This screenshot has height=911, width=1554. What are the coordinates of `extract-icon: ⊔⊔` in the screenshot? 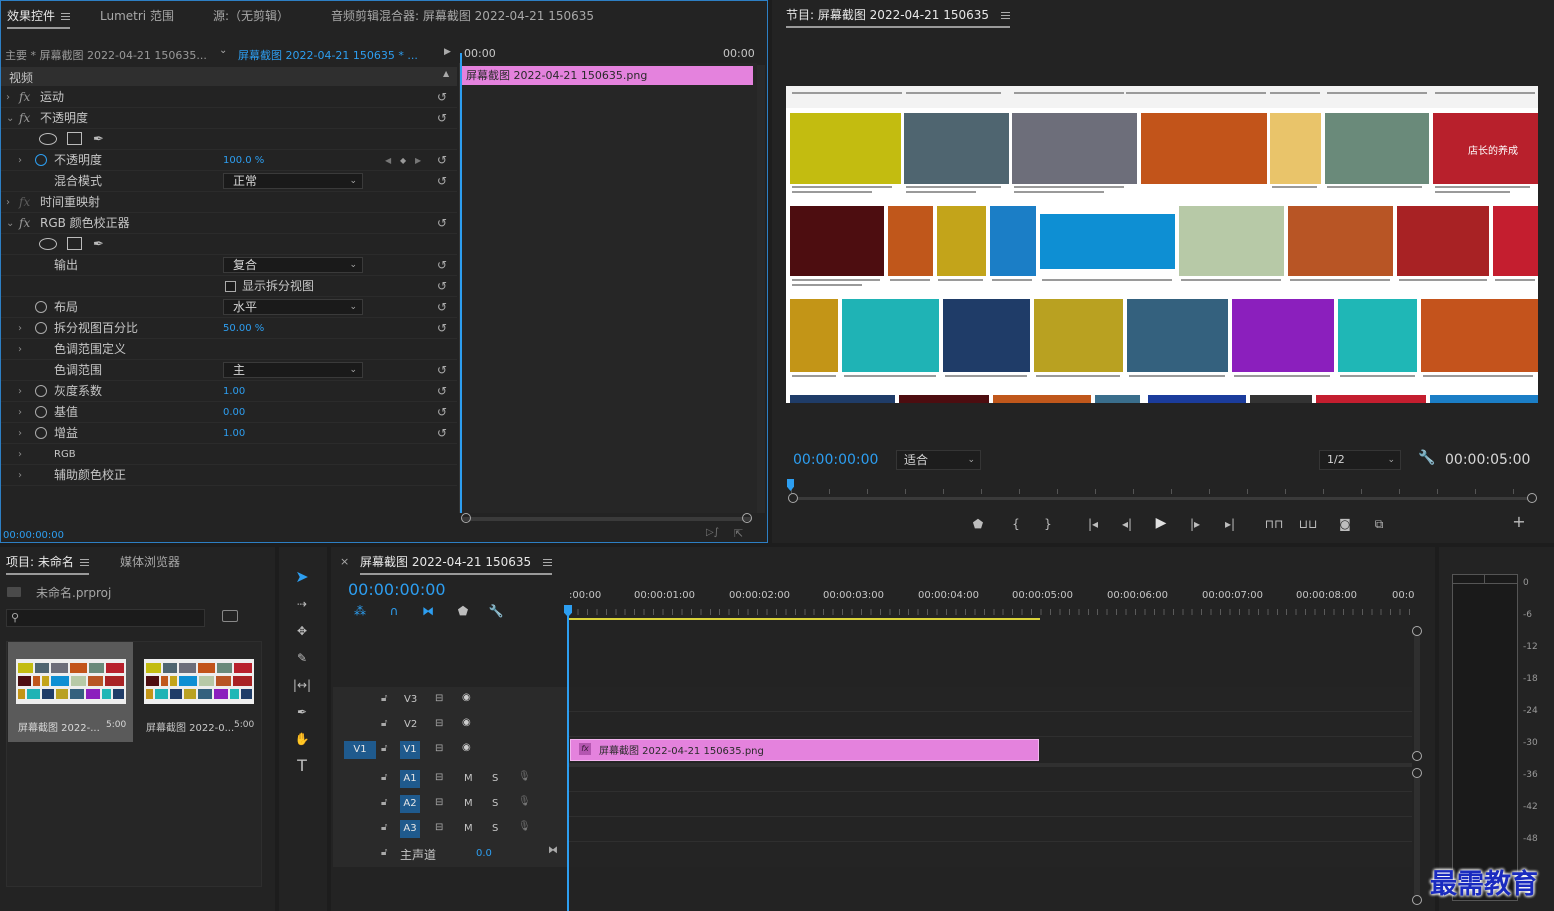 It's located at (1308, 524).